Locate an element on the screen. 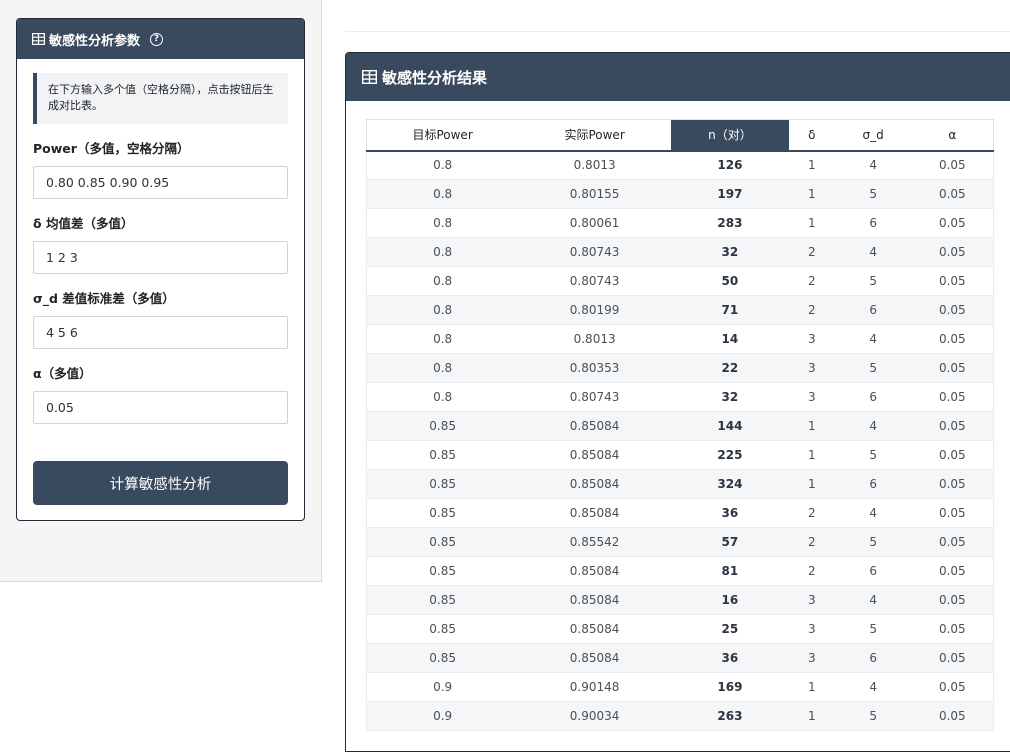 The width and height of the screenshot is (1010, 752). table-row: 0.85 0.85542 57 2 5 0.05 is located at coordinates (680, 542).